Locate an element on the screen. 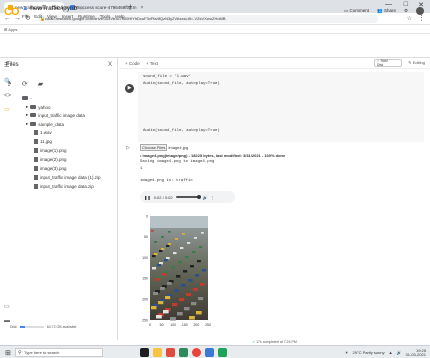 Image resolution: width=430 pixels, height=358 pixels. menu-help: Help is located at coordinates (119, 16).